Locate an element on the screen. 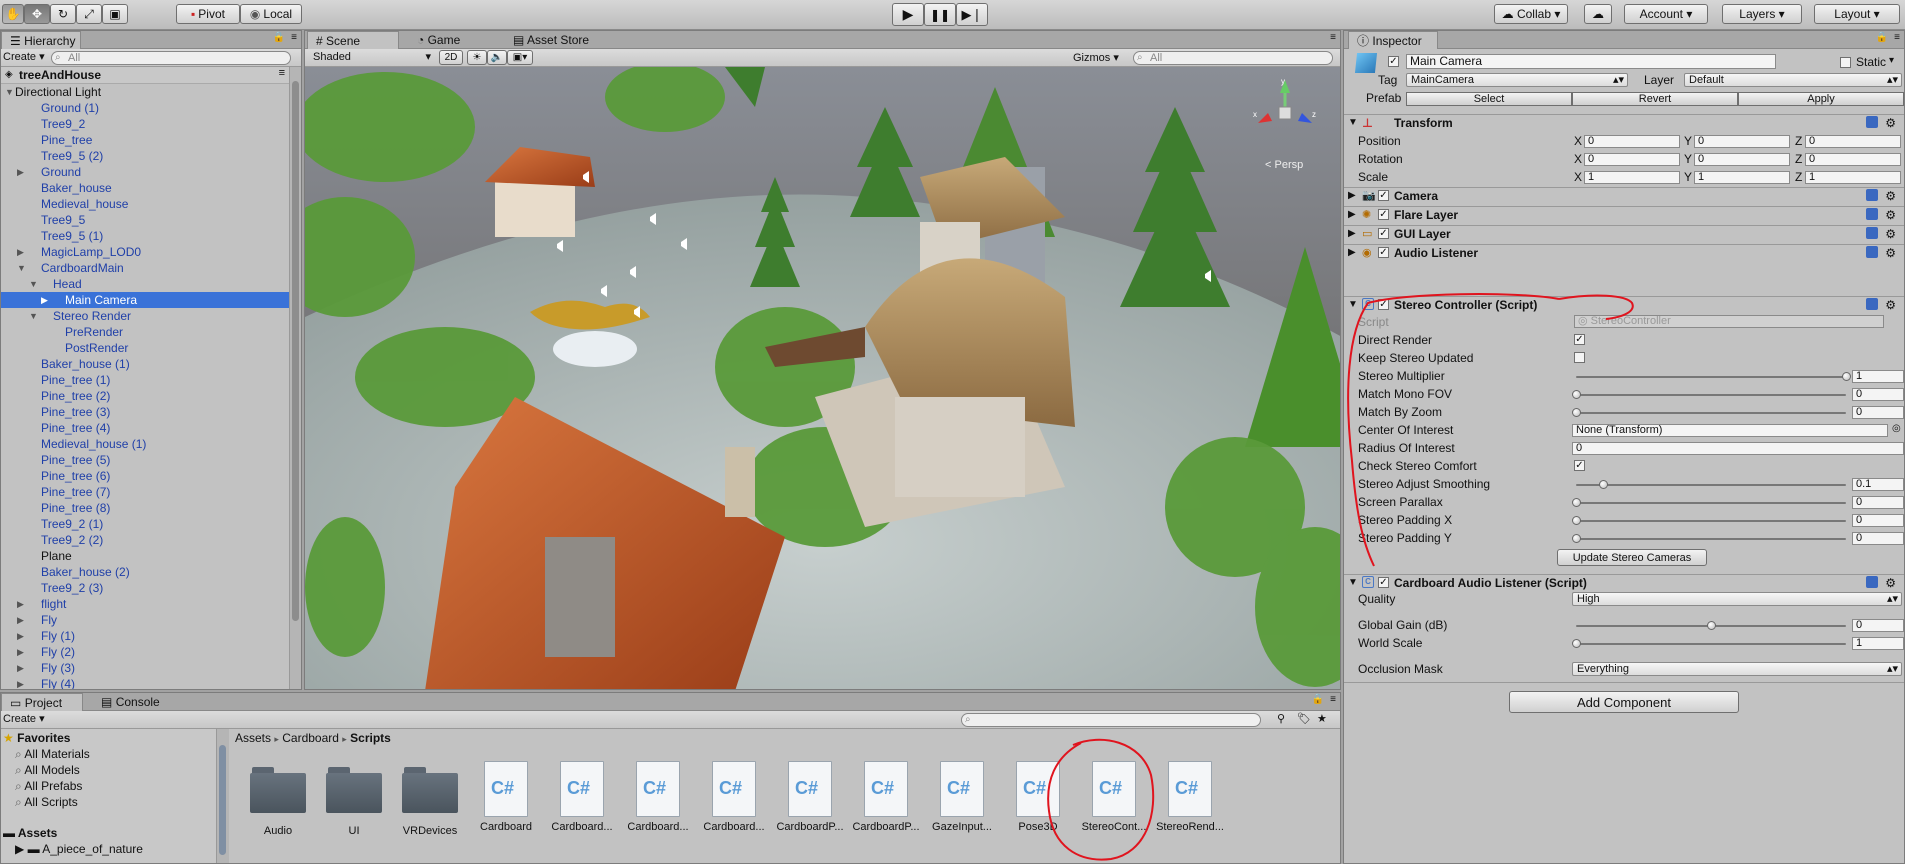  hierarchy-item: Medieval_house is located at coordinates (145, 204).